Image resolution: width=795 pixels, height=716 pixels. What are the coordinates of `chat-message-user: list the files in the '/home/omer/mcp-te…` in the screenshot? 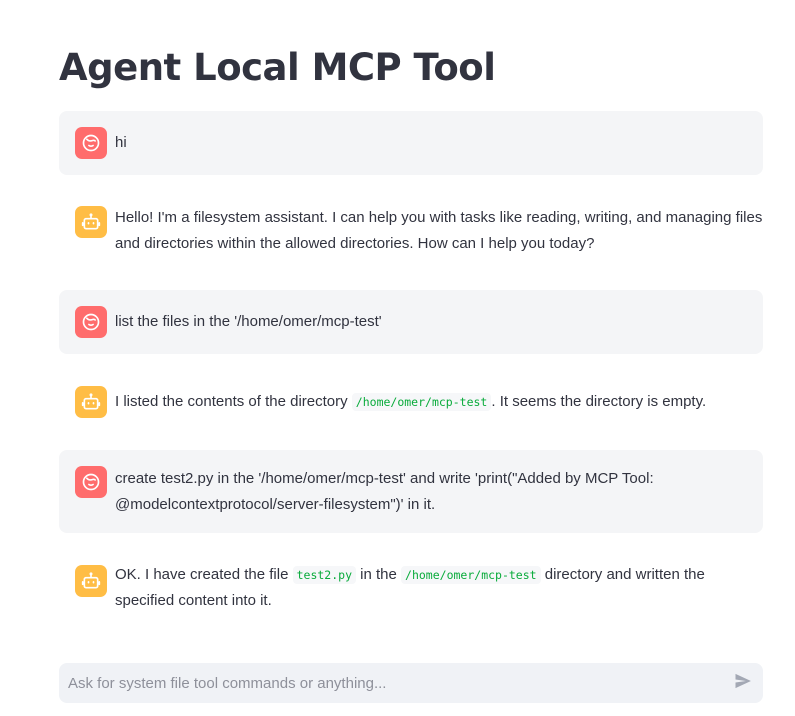 It's located at (411, 322).